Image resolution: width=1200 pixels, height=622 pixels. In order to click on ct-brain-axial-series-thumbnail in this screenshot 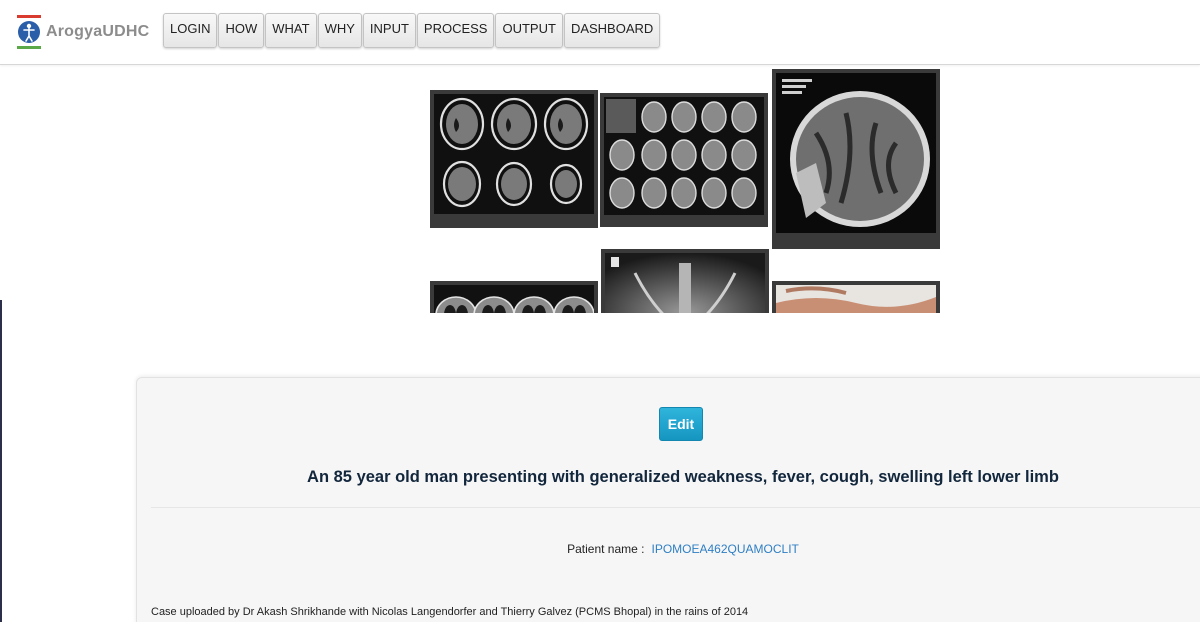, I will do `click(514, 159)`.